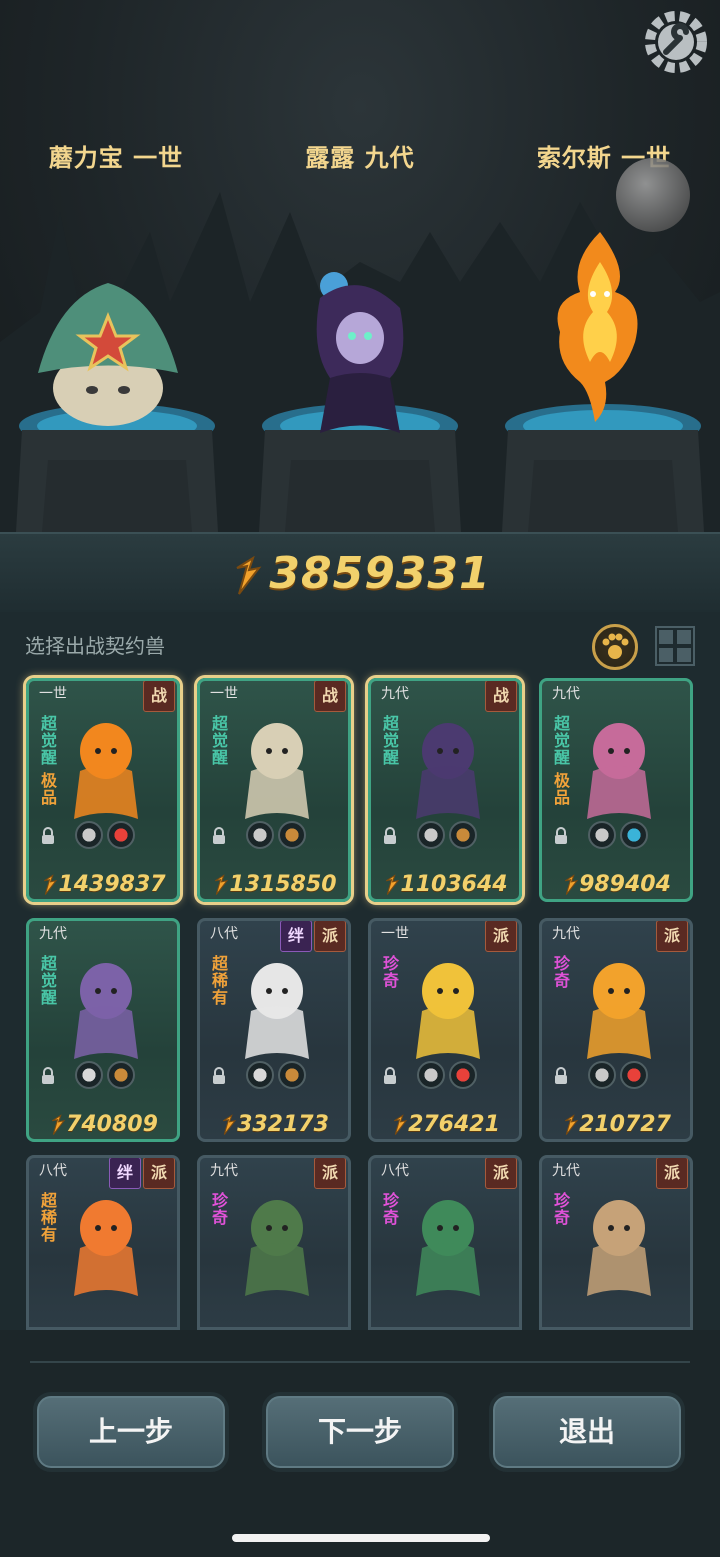  I want to click on exit-button: 退出, so click(587, 1432).